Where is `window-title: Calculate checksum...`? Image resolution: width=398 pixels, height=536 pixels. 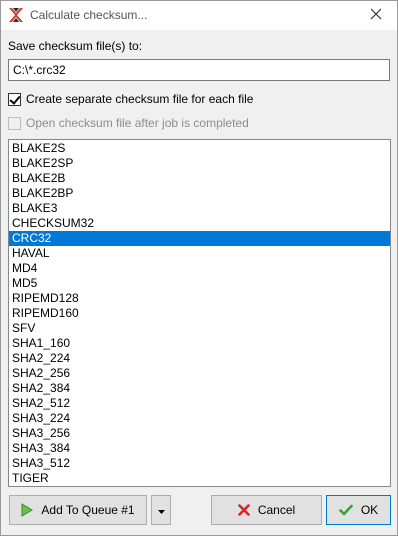 window-title: Calculate checksum... is located at coordinates (89, 15).